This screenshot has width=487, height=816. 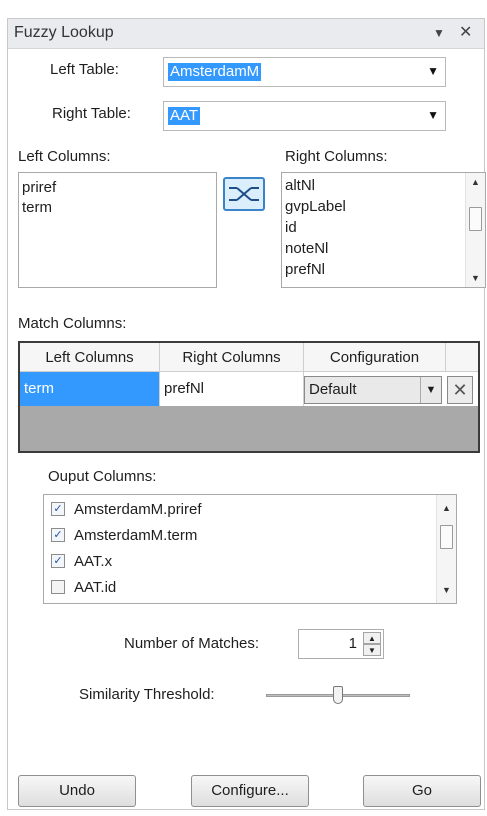 What do you see at coordinates (372, 650) in the screenshot?
I see `decrement-icon: ▼` at bounding box center [372, 650].